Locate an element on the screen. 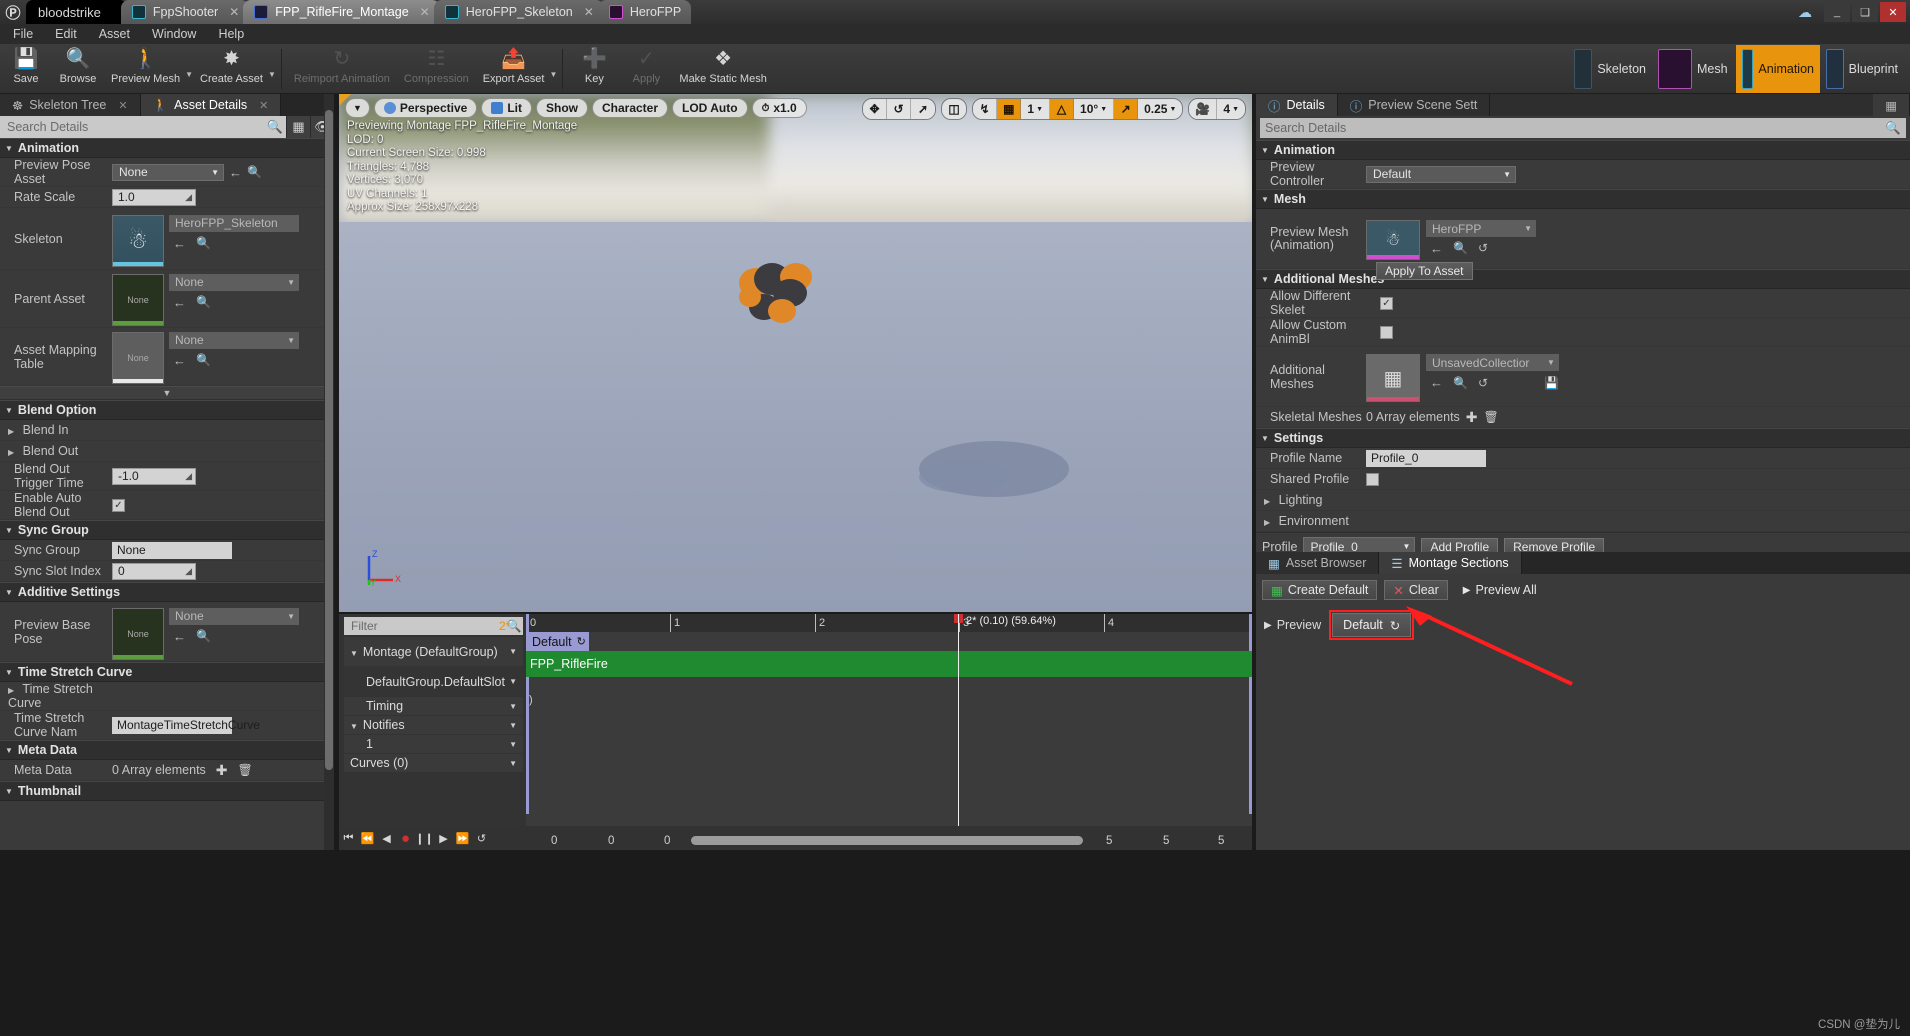 The height and width of the screenshot is (1036, 1910). toolbar-browse-button: 🔍 Browse is located at coordinates (78, 69).